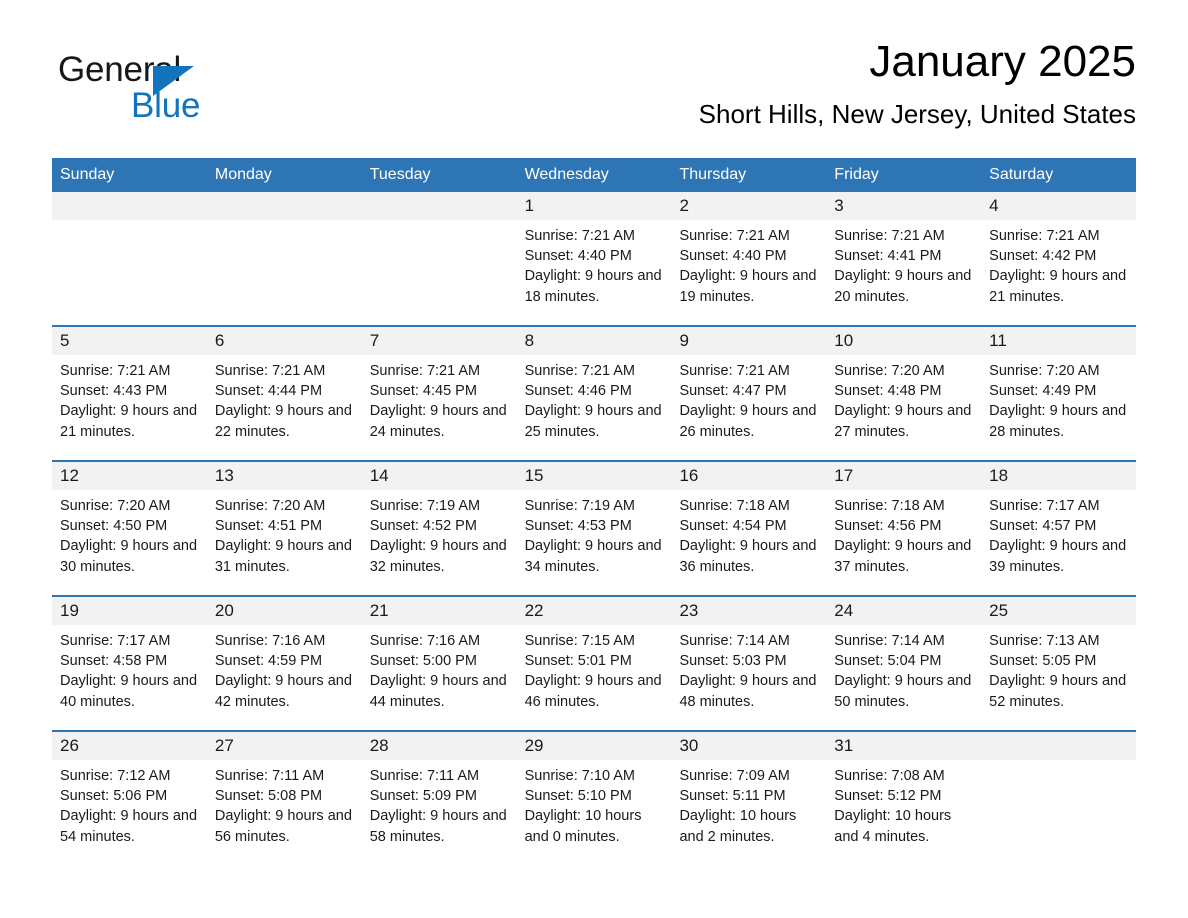  I want to click on generalblue-logo: General Blue, so click(188, 92).